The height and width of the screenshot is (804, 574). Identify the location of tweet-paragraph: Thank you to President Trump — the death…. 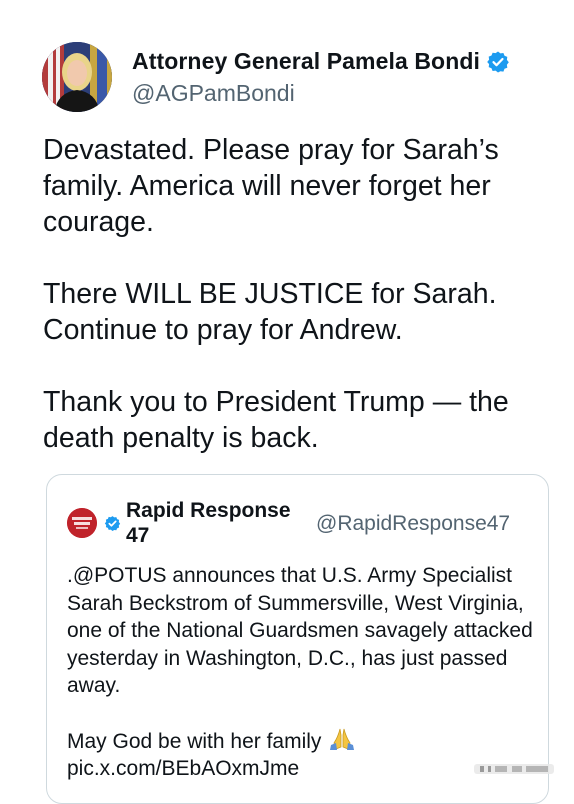
(276, 420).